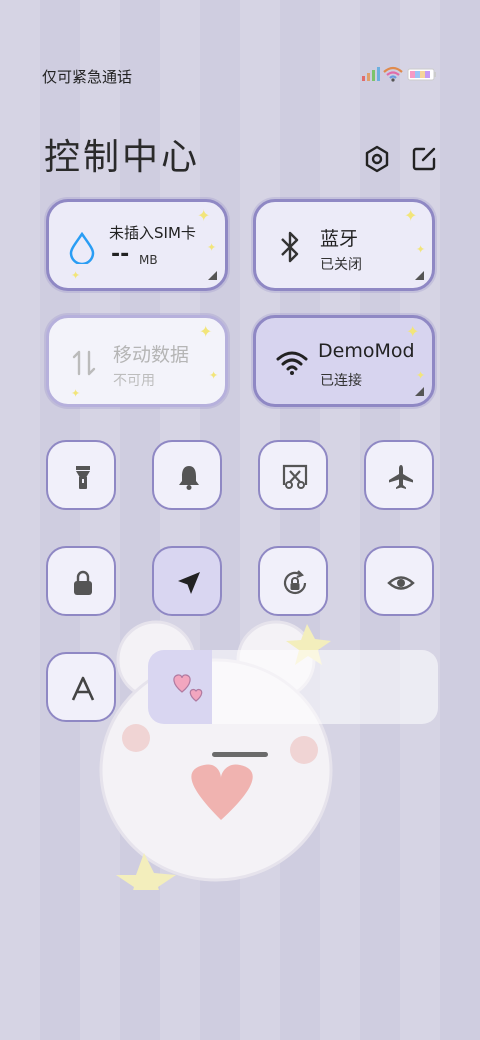  Describe the element at coordinates (137, 245) in the screenshot. I see `sim-data-tile: 未插入SIM卡 -- MB ✦ ✦ ✦` at that location.